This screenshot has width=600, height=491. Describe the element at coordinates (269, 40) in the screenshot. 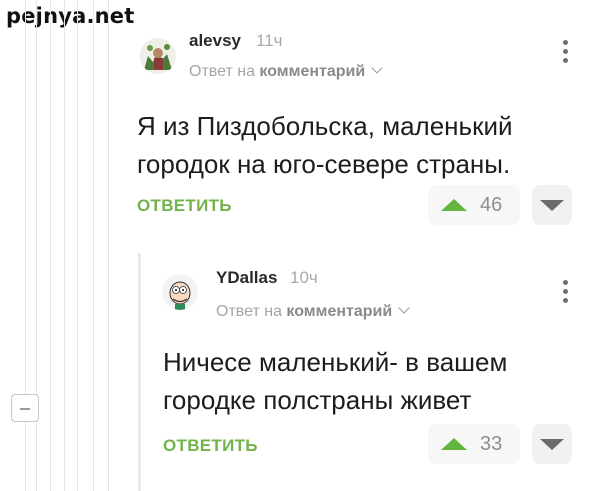

I see `timestamp: 11ч` at that location.